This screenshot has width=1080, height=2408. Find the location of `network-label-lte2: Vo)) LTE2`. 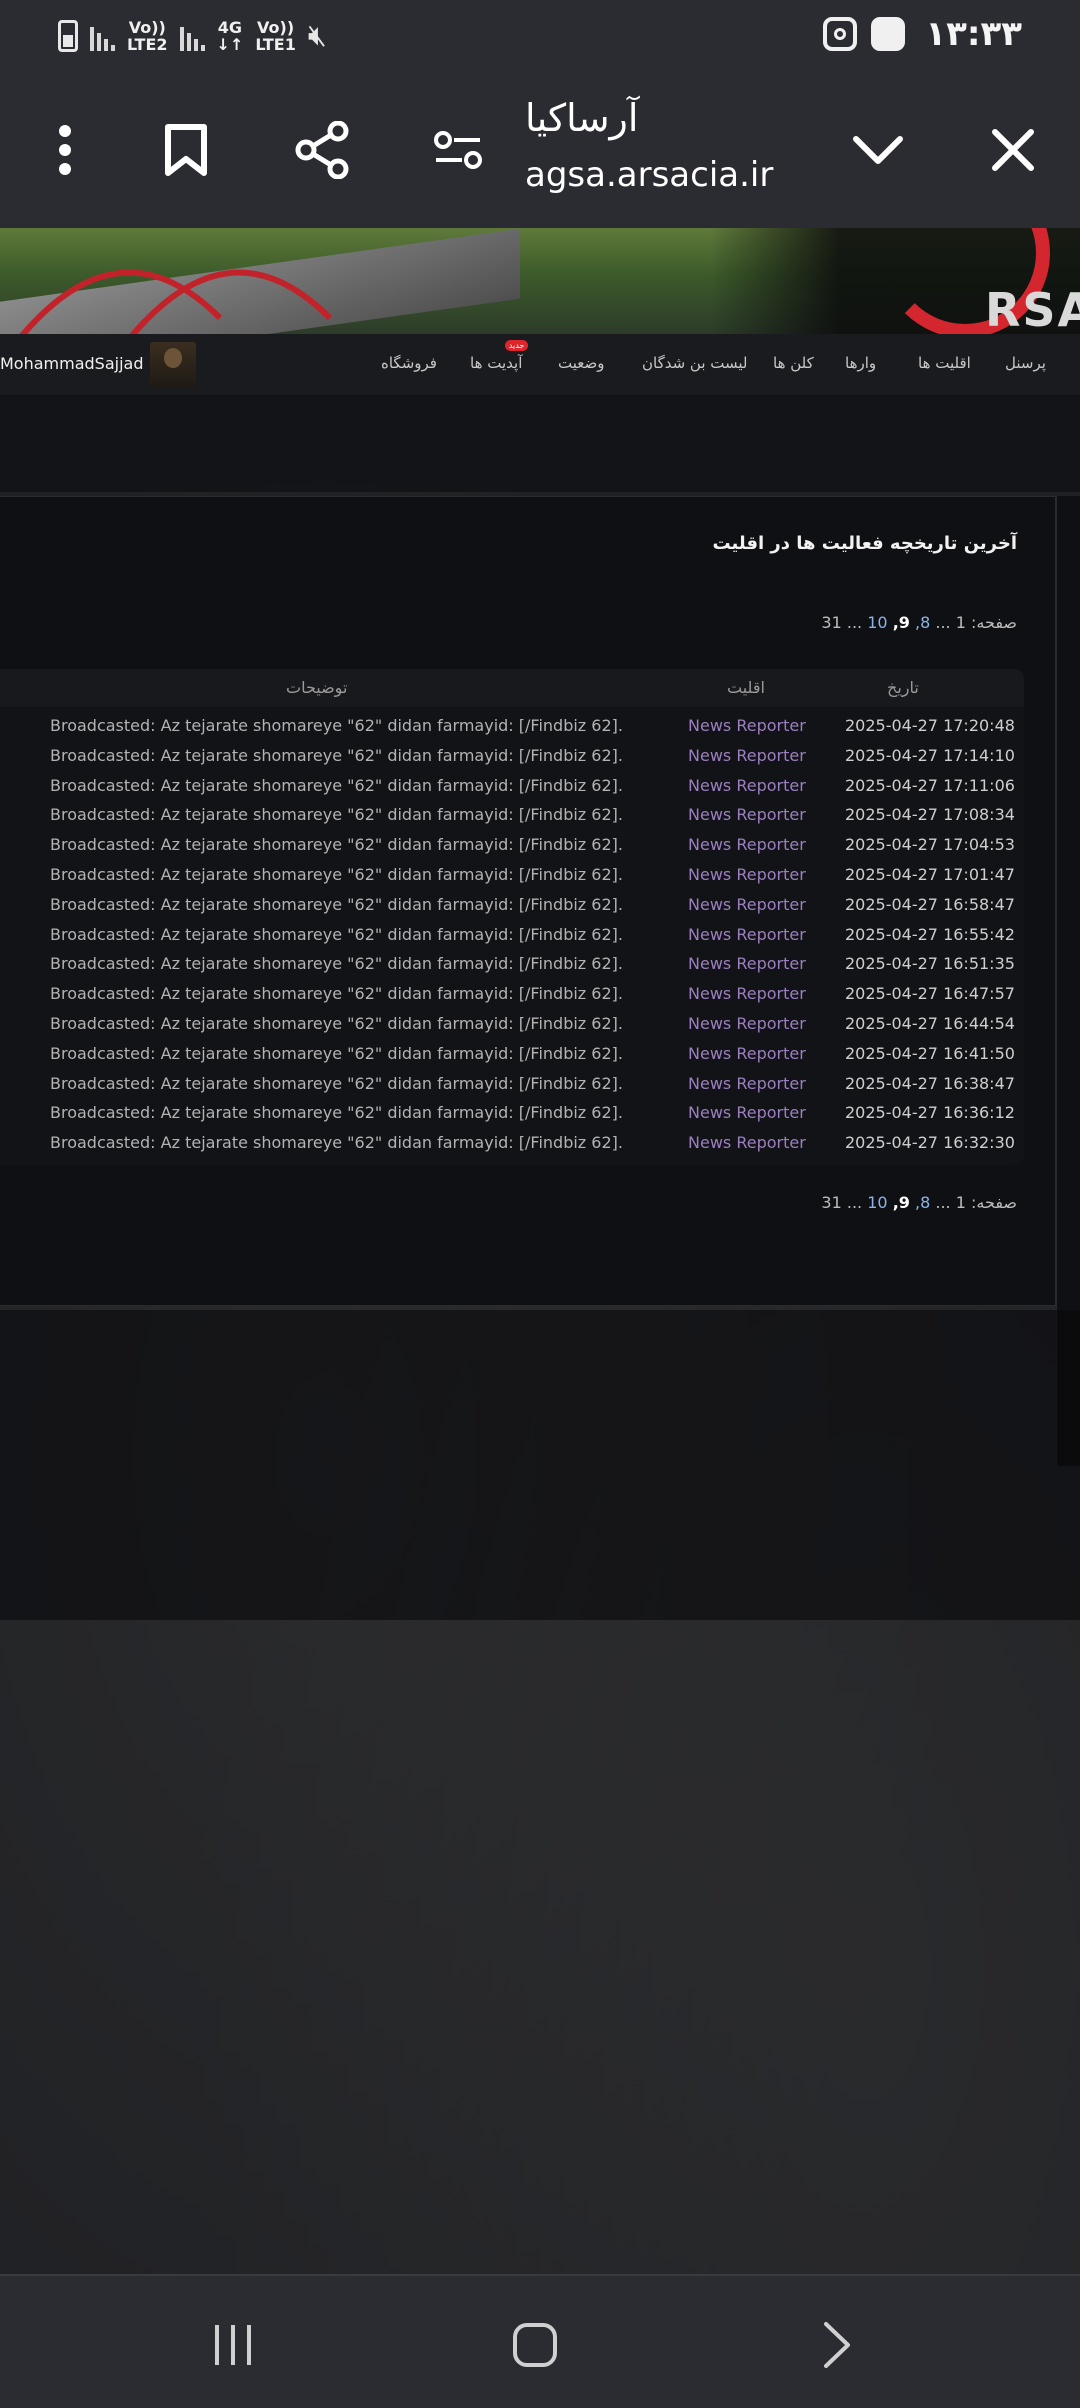

network-label-lte2: Vo)) LTE2 is located at coordinates (147, 35).